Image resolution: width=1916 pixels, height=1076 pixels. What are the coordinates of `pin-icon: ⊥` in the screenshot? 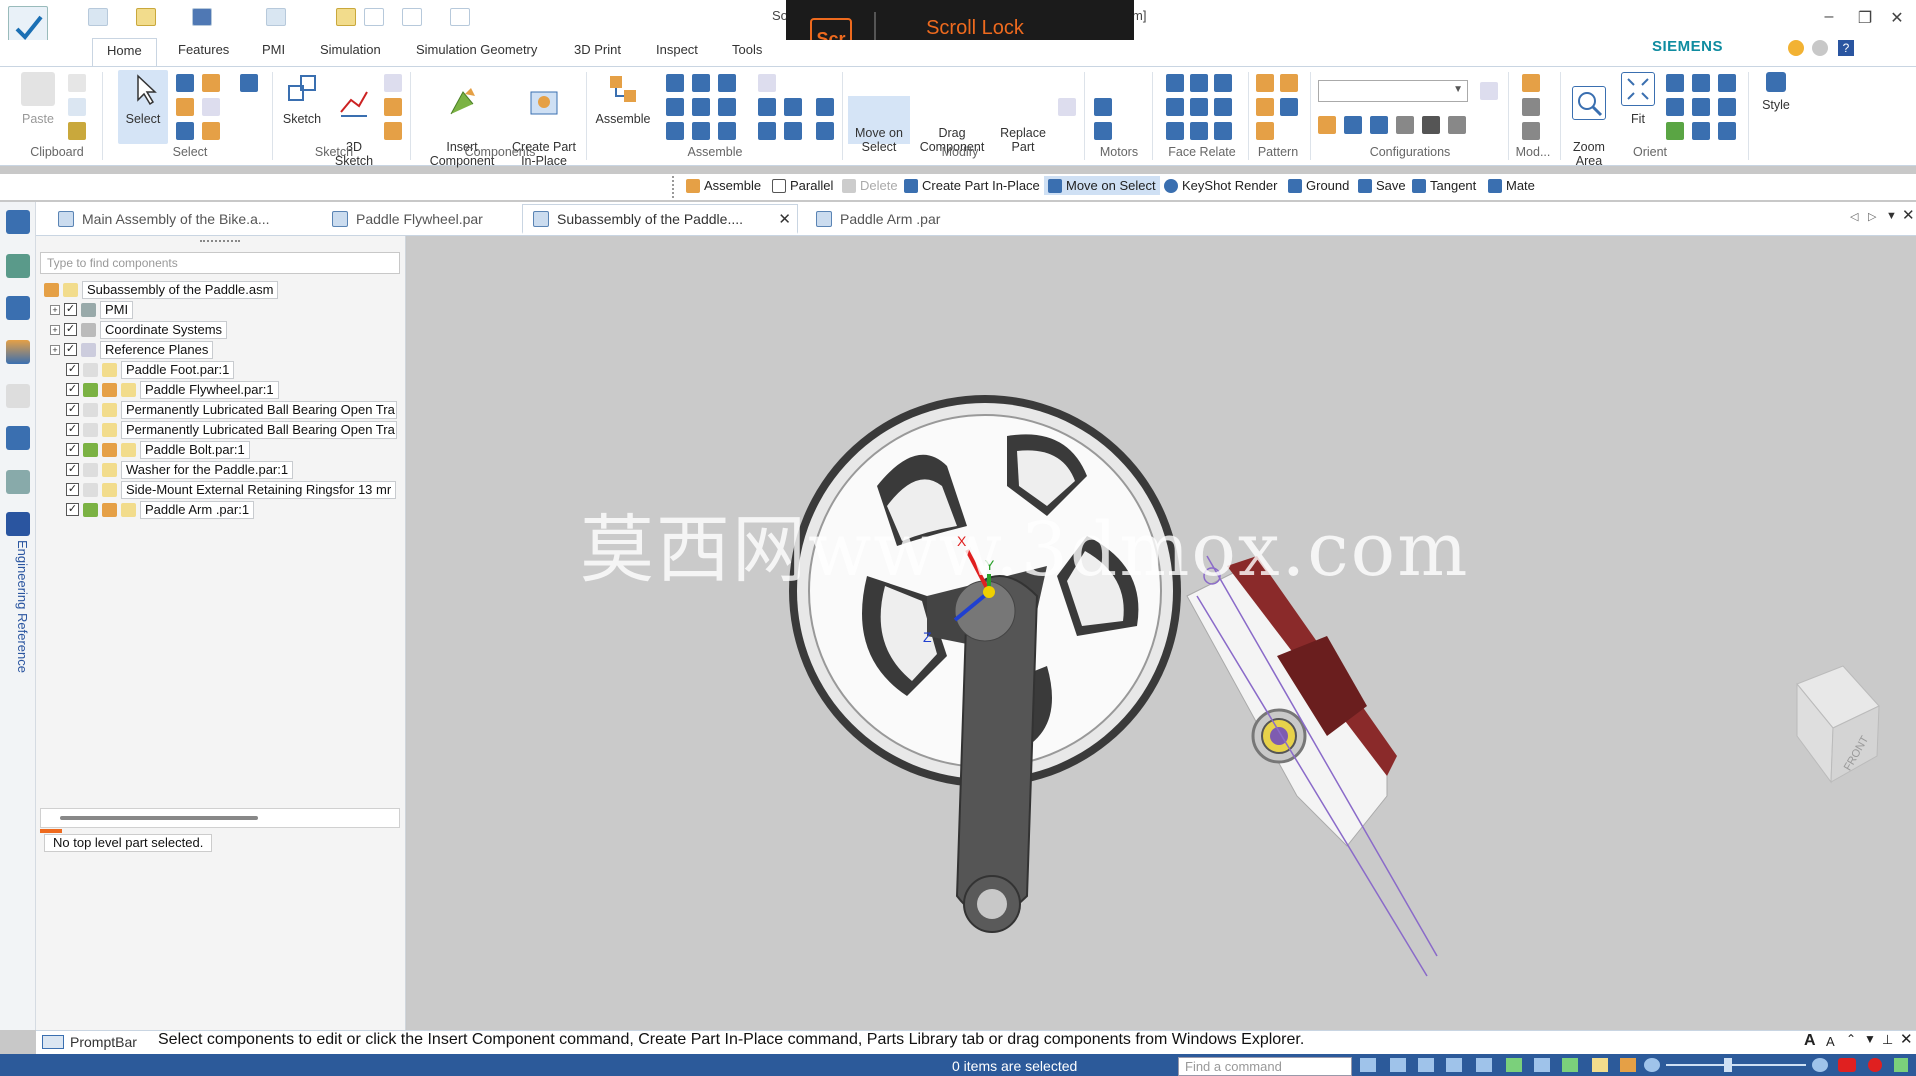 It's located at (1887, 1040).